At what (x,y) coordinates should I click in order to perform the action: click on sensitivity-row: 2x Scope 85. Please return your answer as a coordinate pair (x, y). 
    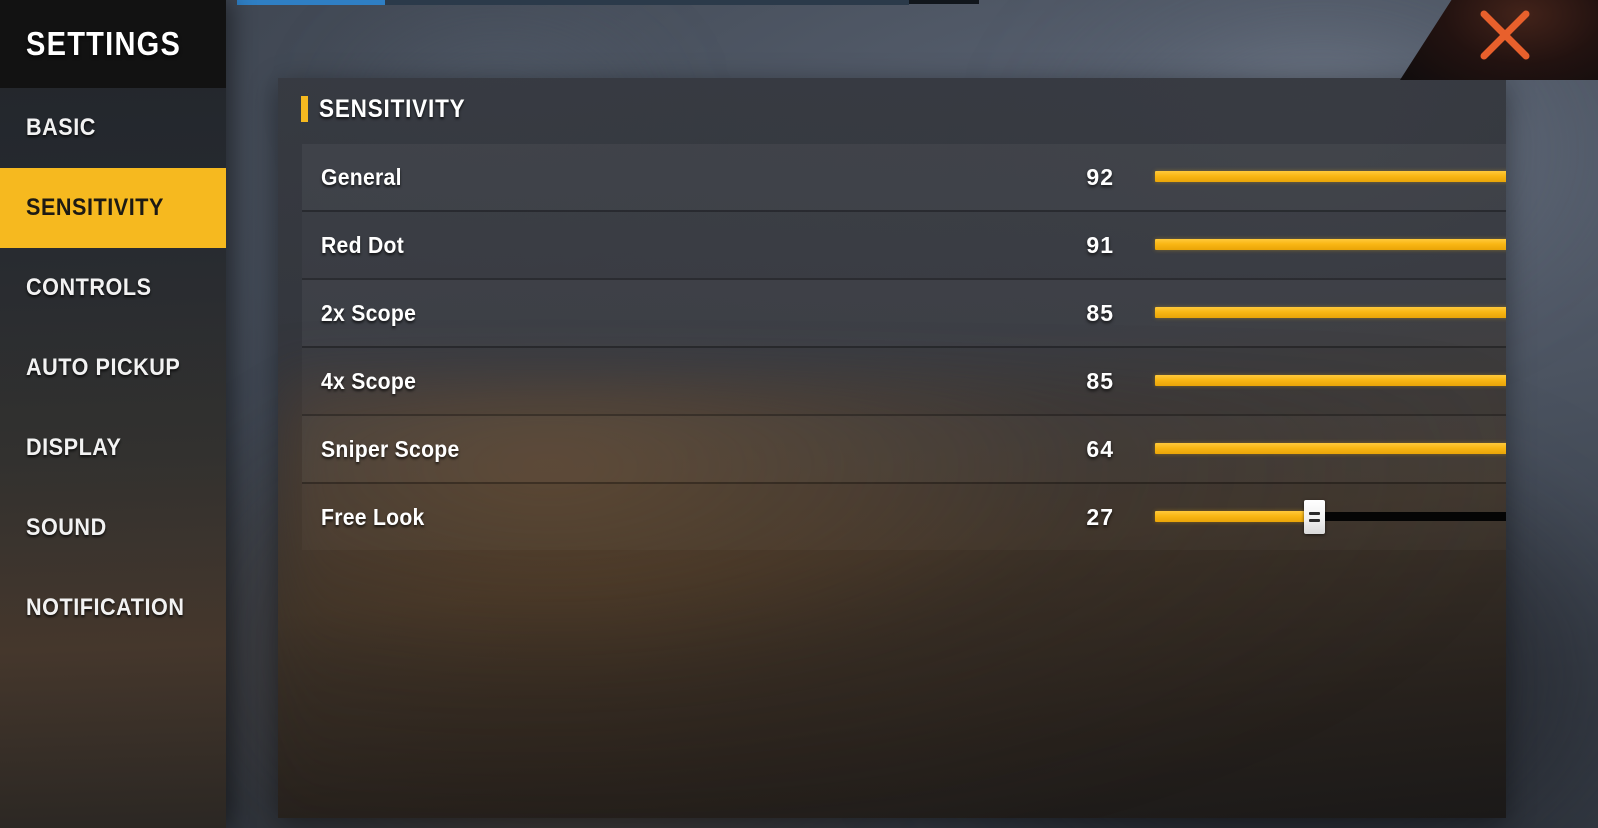
    Looking at the image, I should click on (904, 312).